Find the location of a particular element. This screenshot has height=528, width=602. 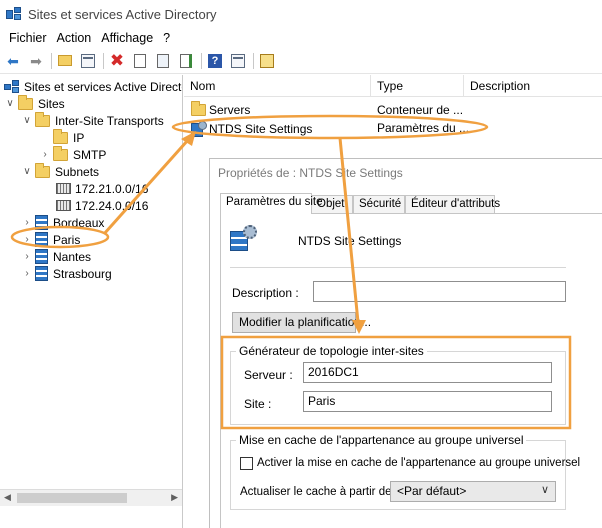

tree-item-bordeaux: › Bordeaux is located at coordinates (63, 222).